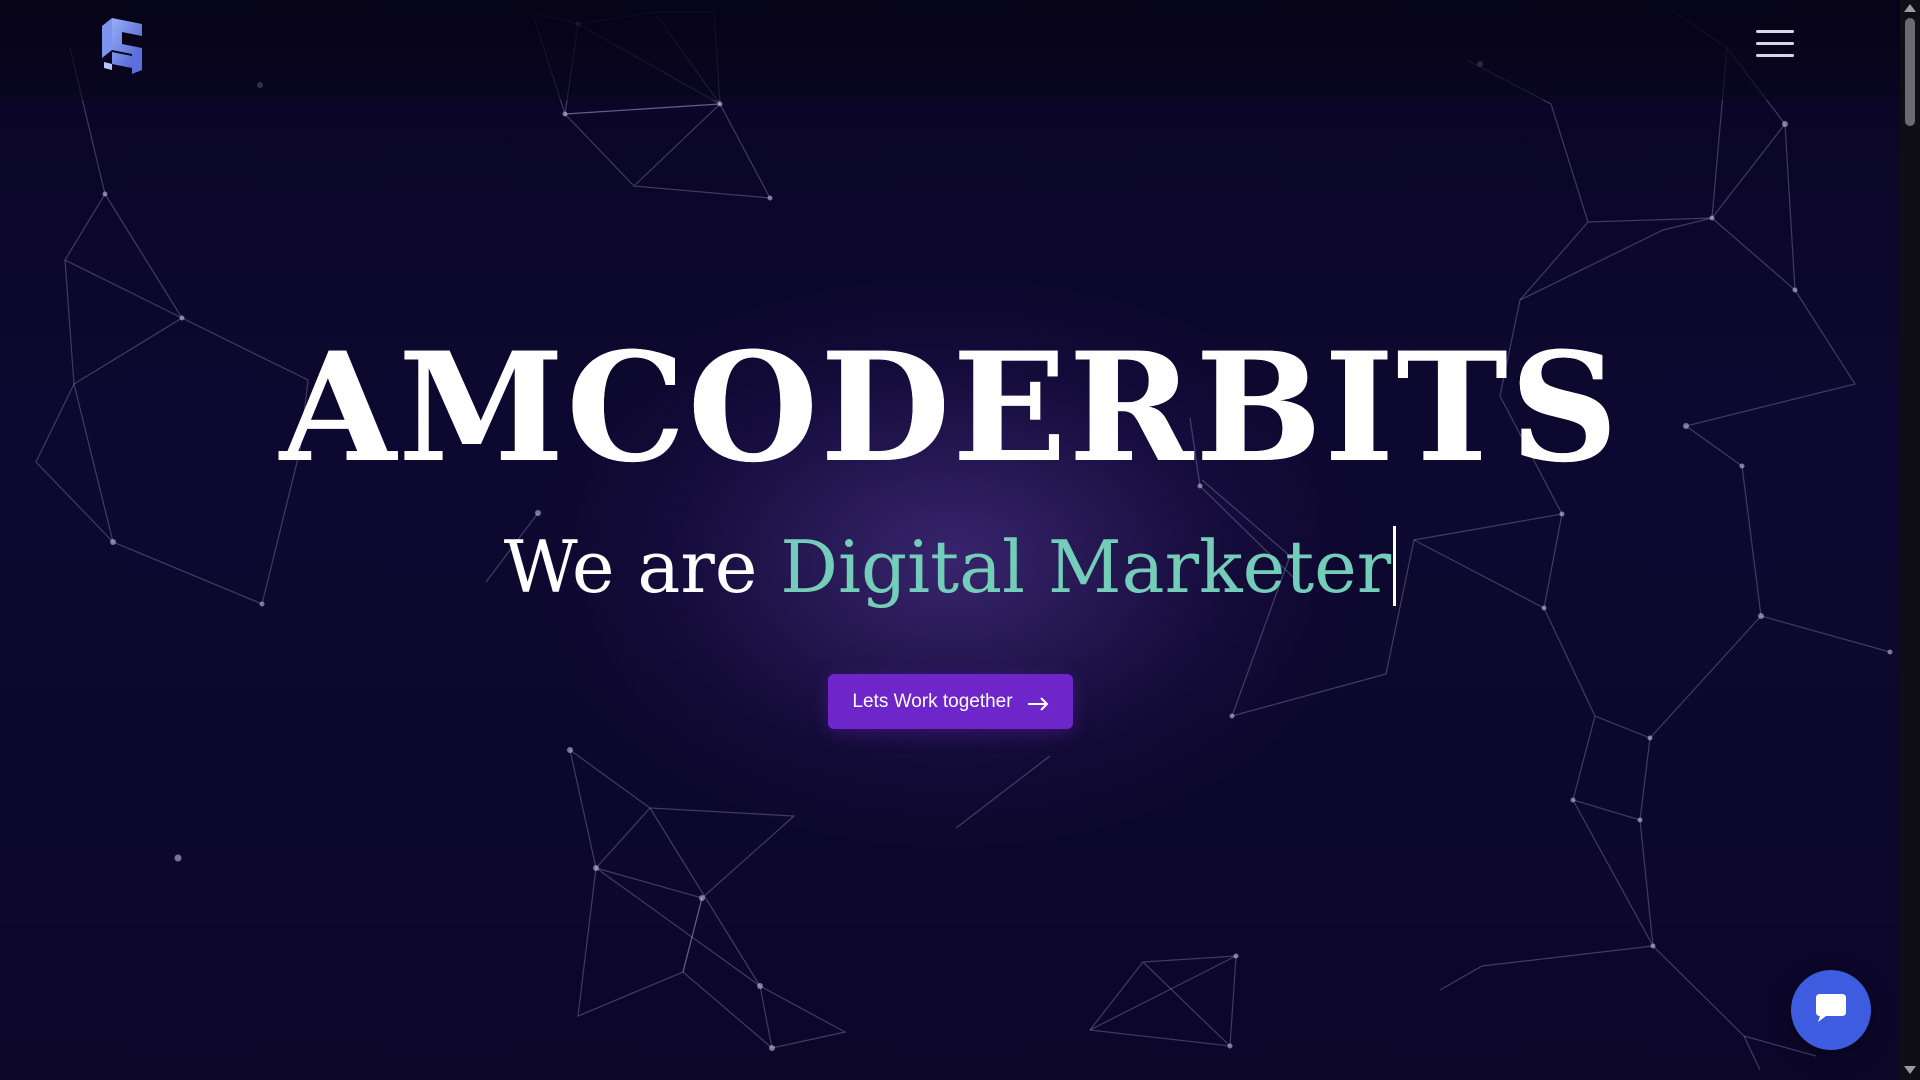  Describe the element at coordinates (1910, 1070) in the screenshot. I see `scroll-down-arrow-icon` at that location.